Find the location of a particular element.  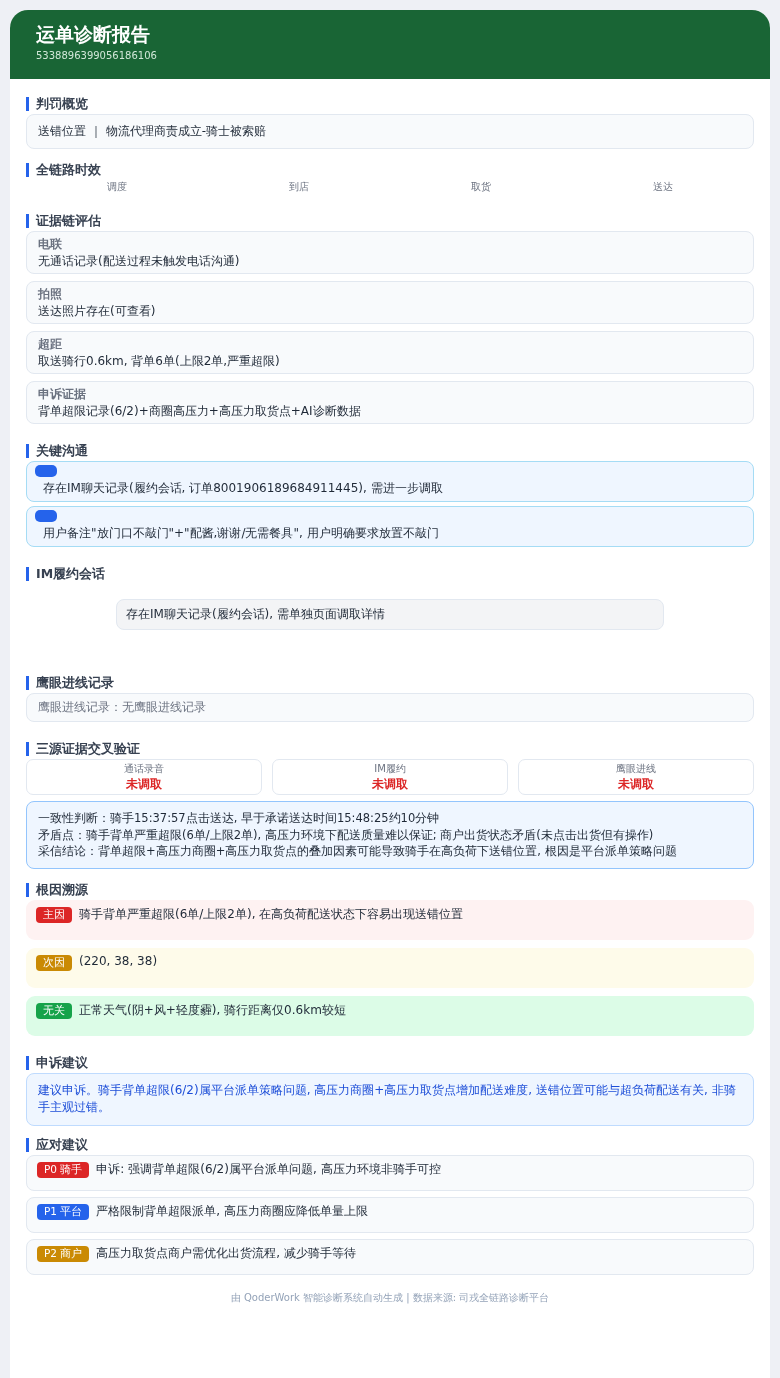

evidence-label: 电联 is located at coordinates (50, 244).